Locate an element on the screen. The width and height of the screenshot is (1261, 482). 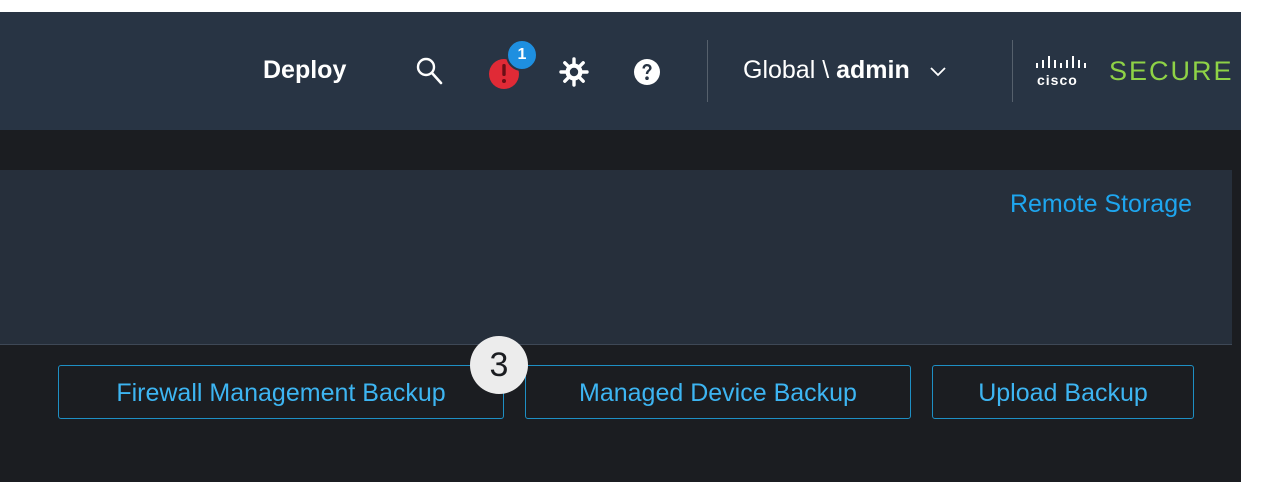
gear-icon is located at coordinates (574, 72).